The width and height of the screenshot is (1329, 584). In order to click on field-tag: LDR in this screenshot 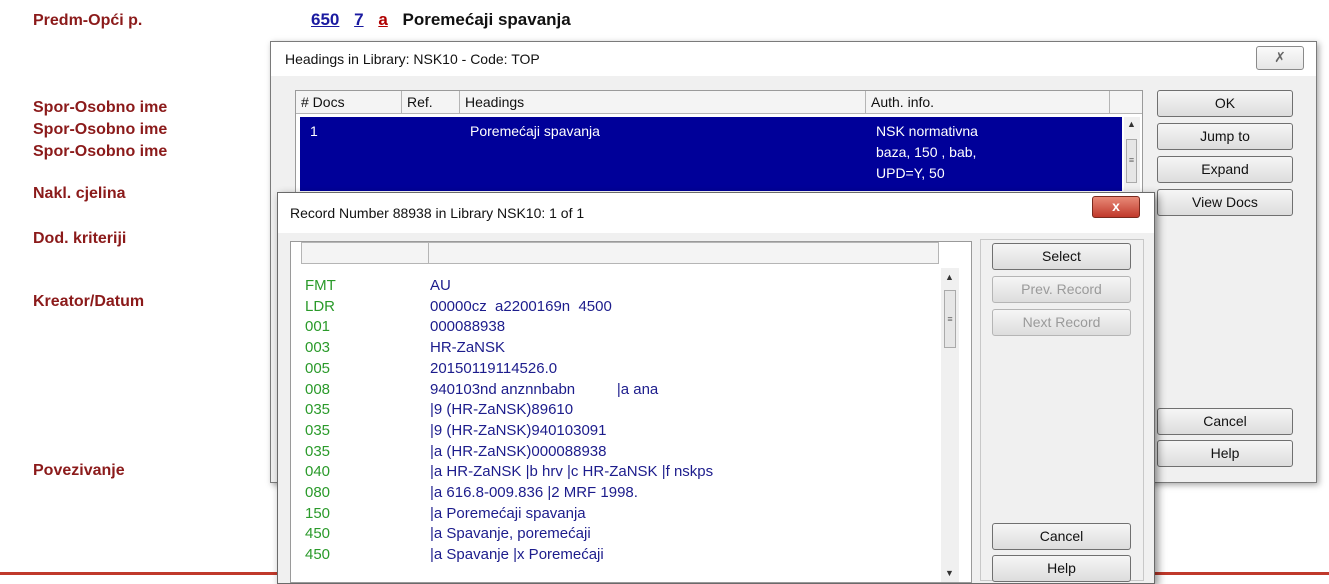, I will do `click(320, 306)`.